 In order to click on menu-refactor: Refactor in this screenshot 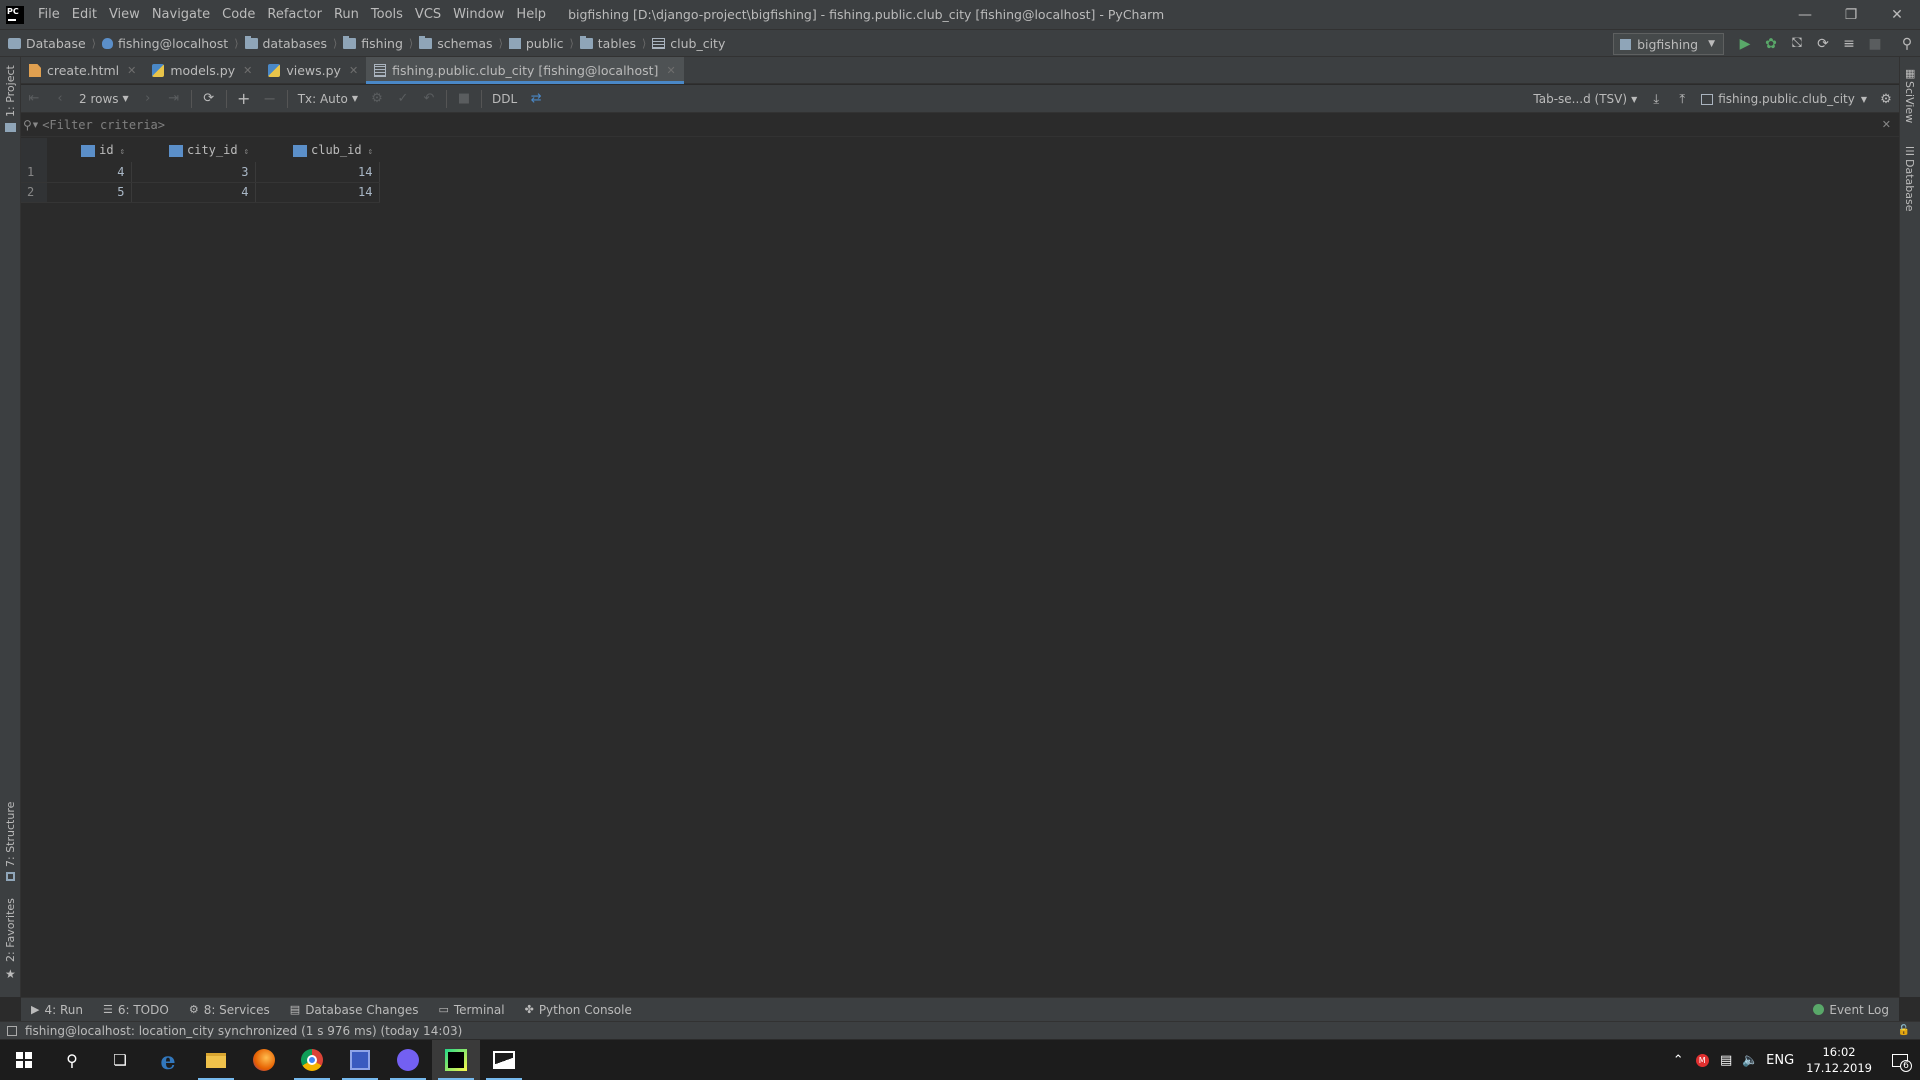, I will do `click(294, 14)`.